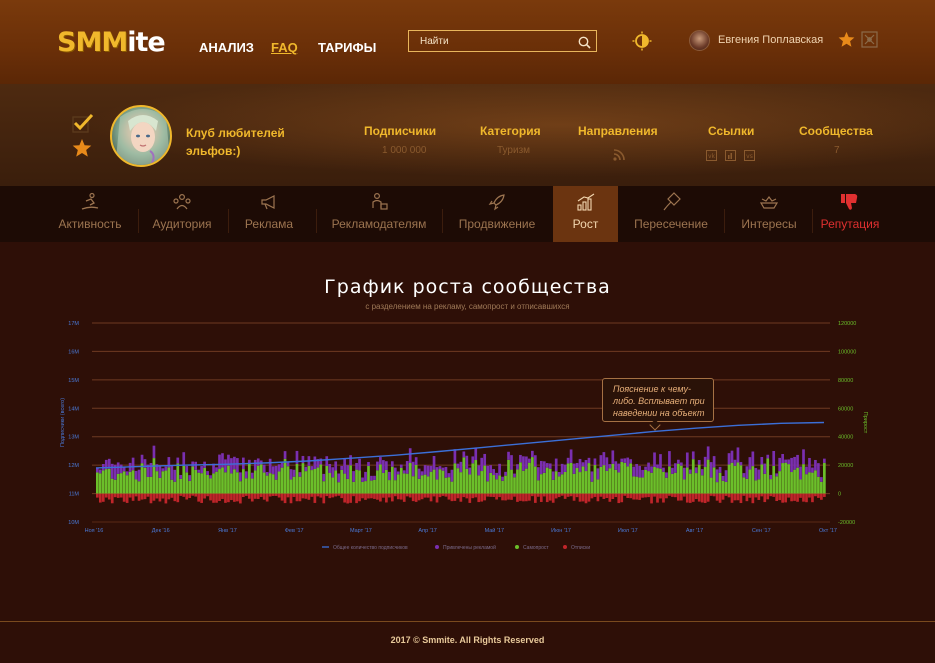  What do you see at coordinates (497, 214) in the screenshot?
I see `tab-promotion: Продвижение` at bounding box center [497, 214].